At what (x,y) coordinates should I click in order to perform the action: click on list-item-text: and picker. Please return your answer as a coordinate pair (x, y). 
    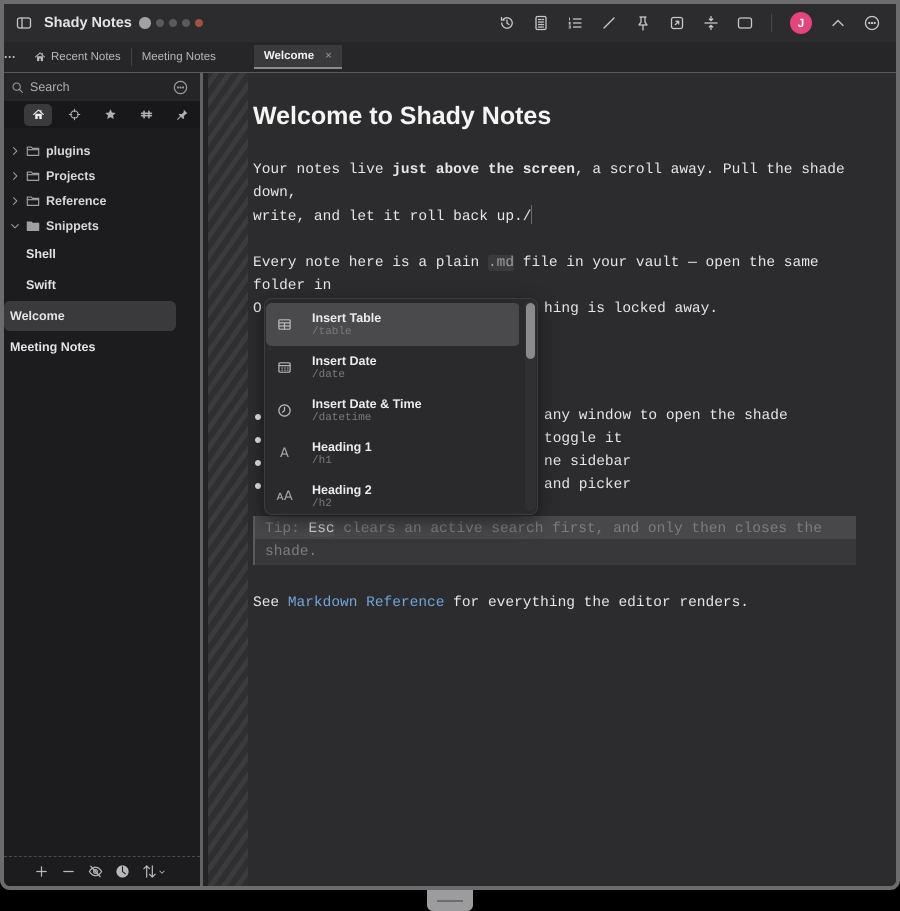
    Looking at the image, I should click on (588, 485).